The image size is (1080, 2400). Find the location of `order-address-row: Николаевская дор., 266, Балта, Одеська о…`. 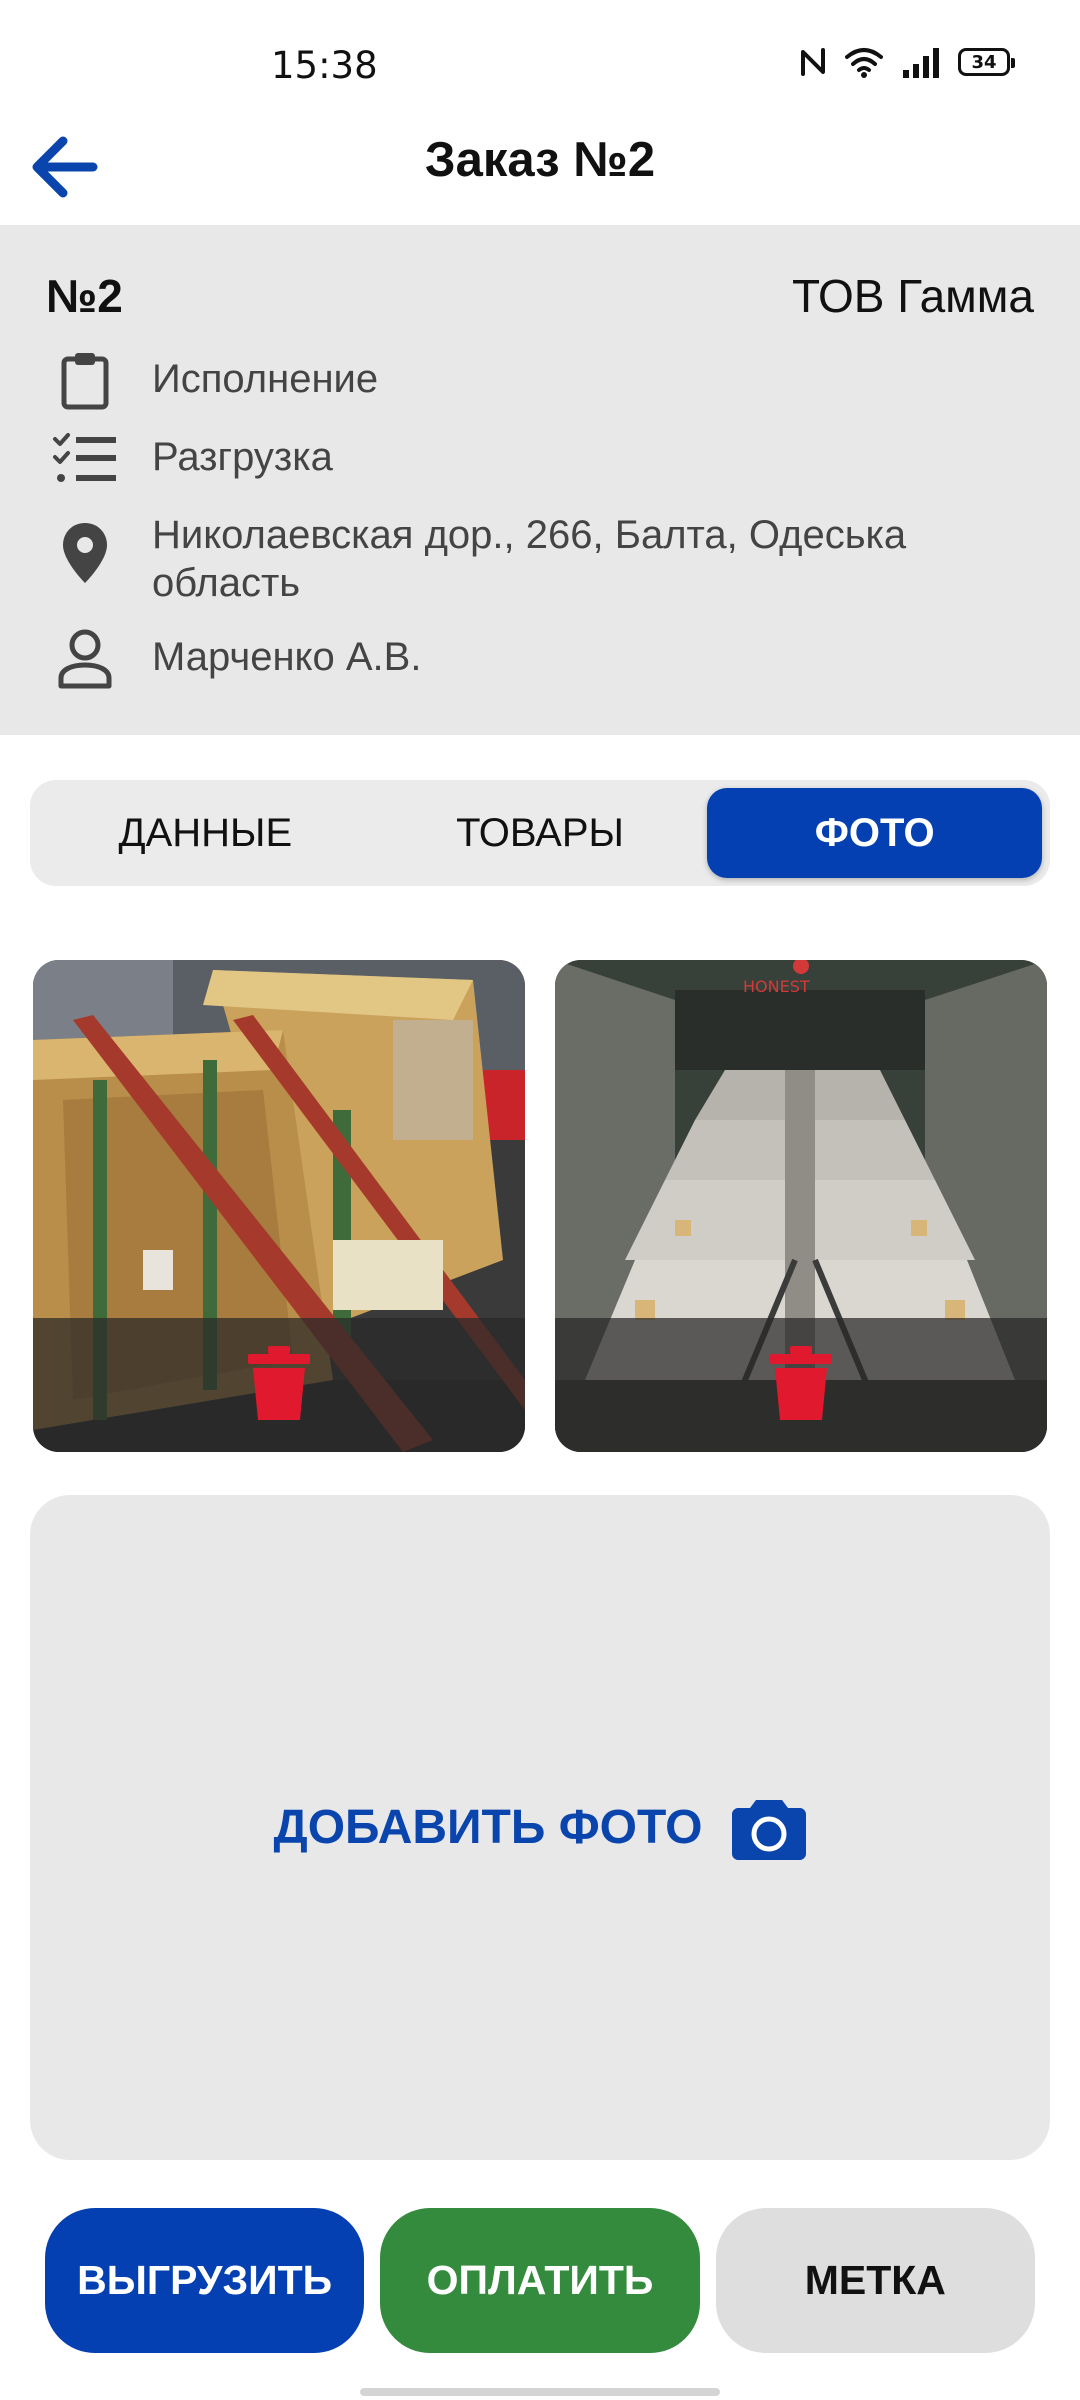

order-address-row: Николаевская дор., 266, Балта, Одеська о… is located at coordinates (541, 556).